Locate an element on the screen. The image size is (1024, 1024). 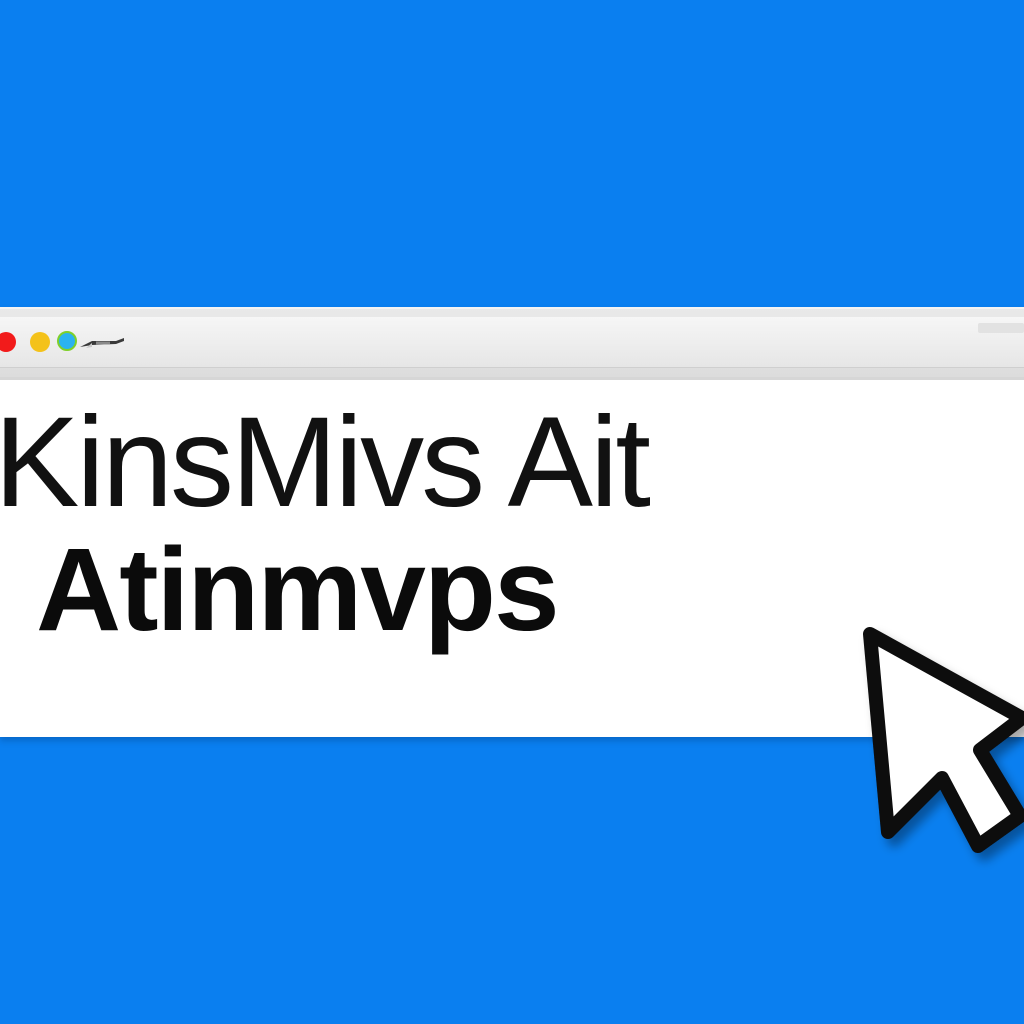
headline-line-2: Atinmvps is located at coordinates (298, 590).